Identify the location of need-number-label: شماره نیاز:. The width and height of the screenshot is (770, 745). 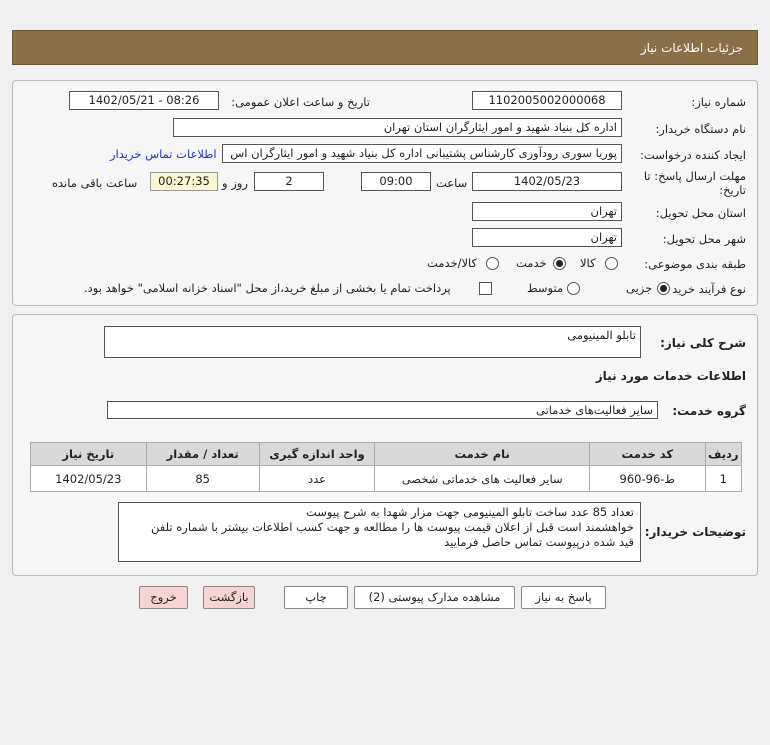
(718, 102).